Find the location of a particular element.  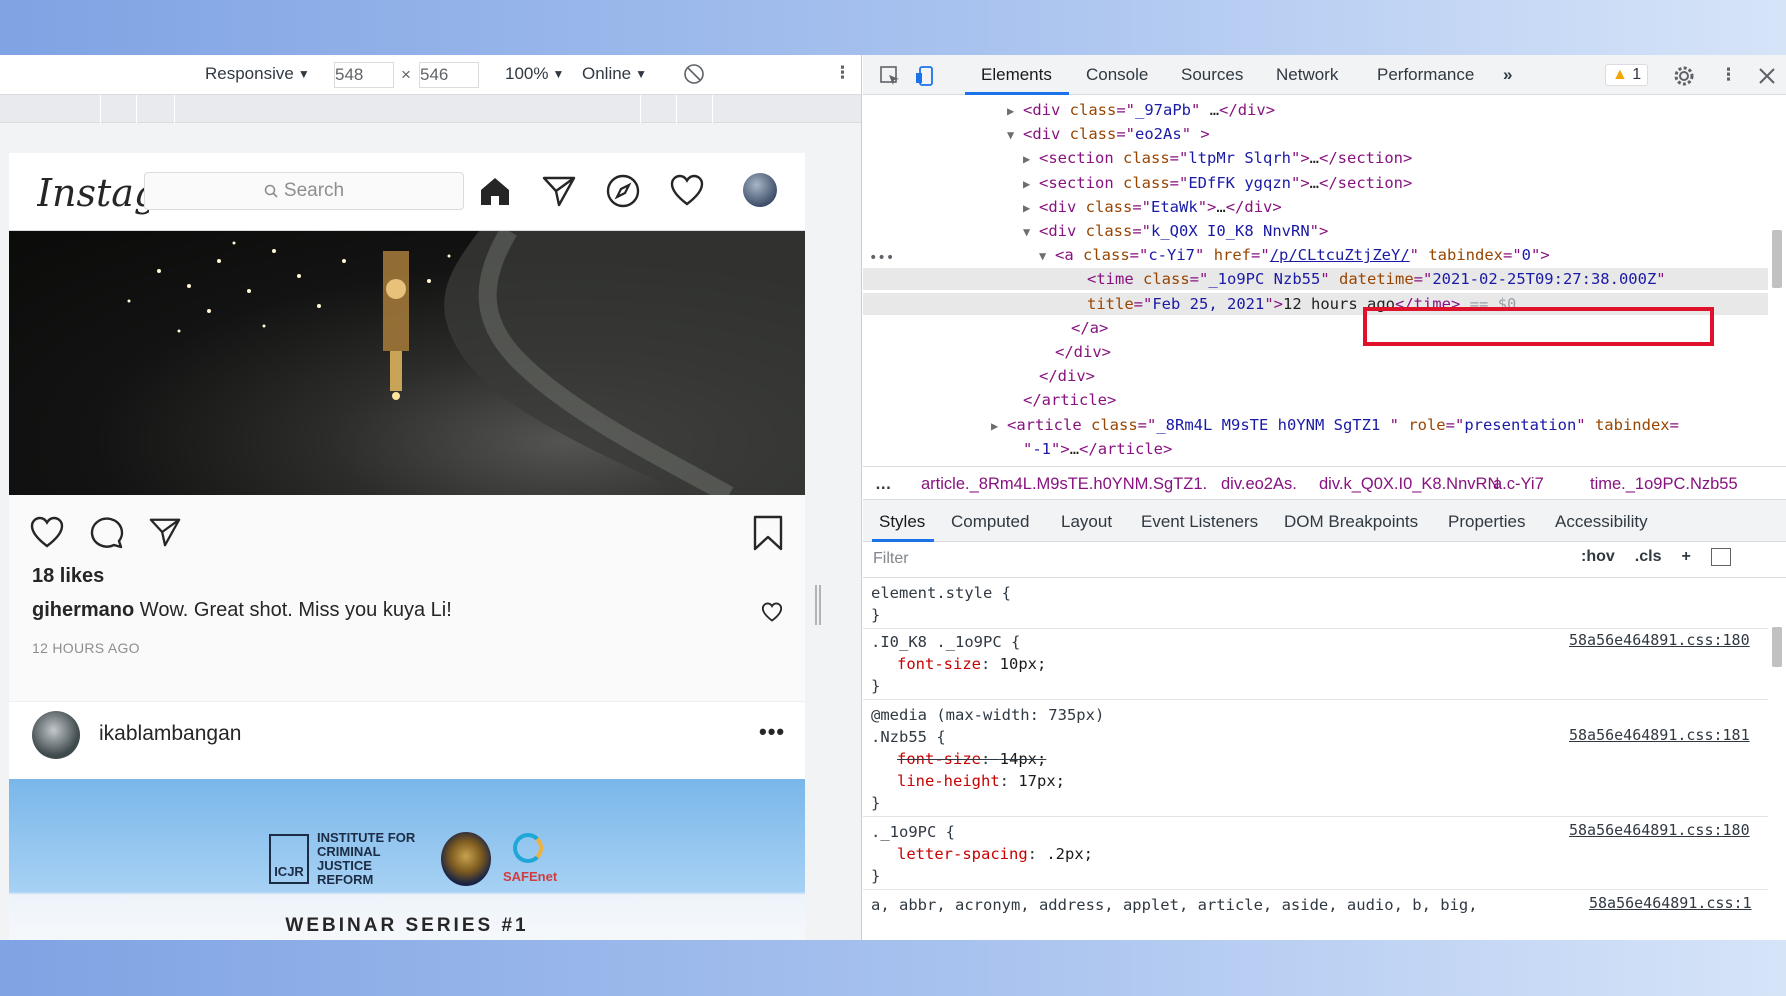

tab-dom-breakpoints: DOM Breakpoints is located at coordinates (1351, 522).